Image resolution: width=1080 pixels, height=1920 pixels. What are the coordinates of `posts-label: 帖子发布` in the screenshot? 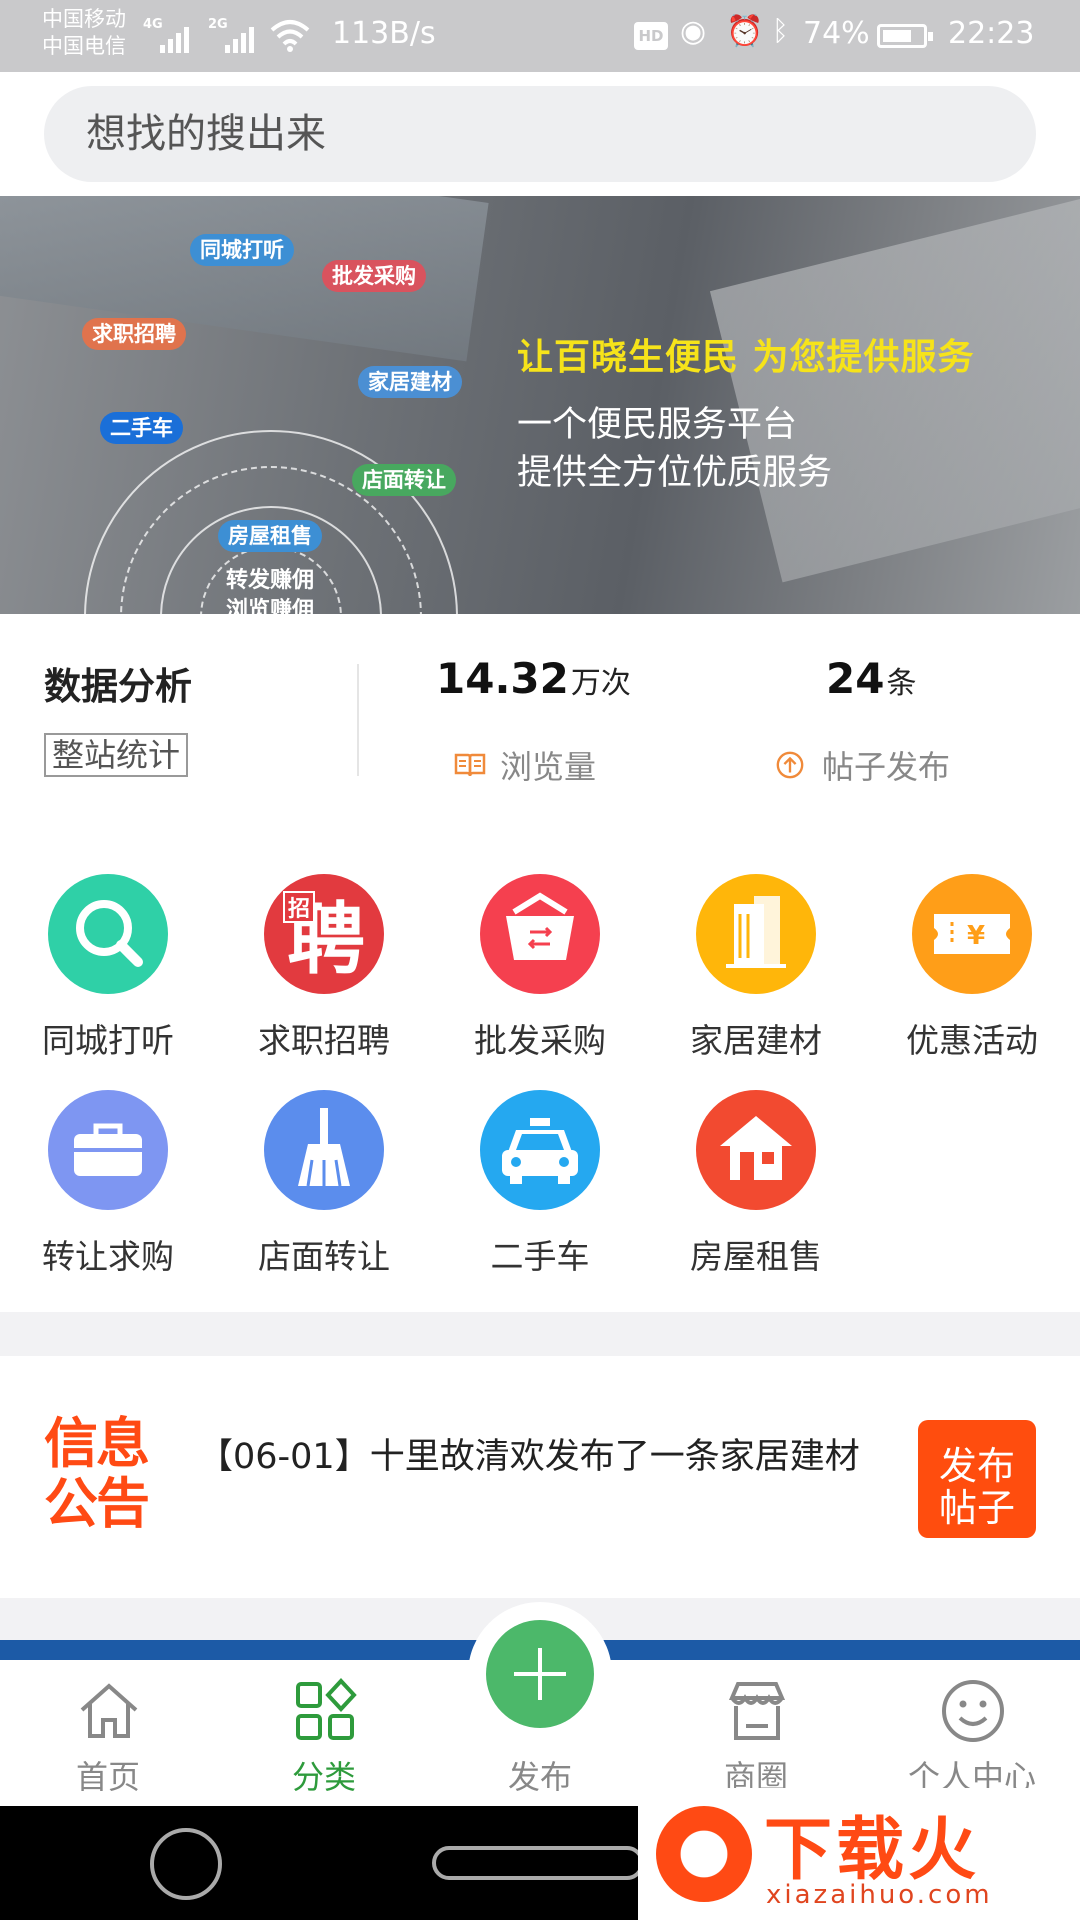 It's located at (886, 767).